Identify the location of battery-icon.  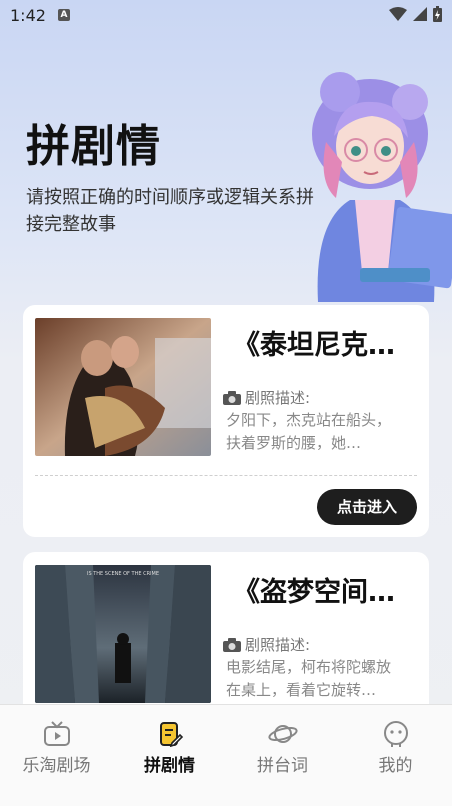
(437, 14).